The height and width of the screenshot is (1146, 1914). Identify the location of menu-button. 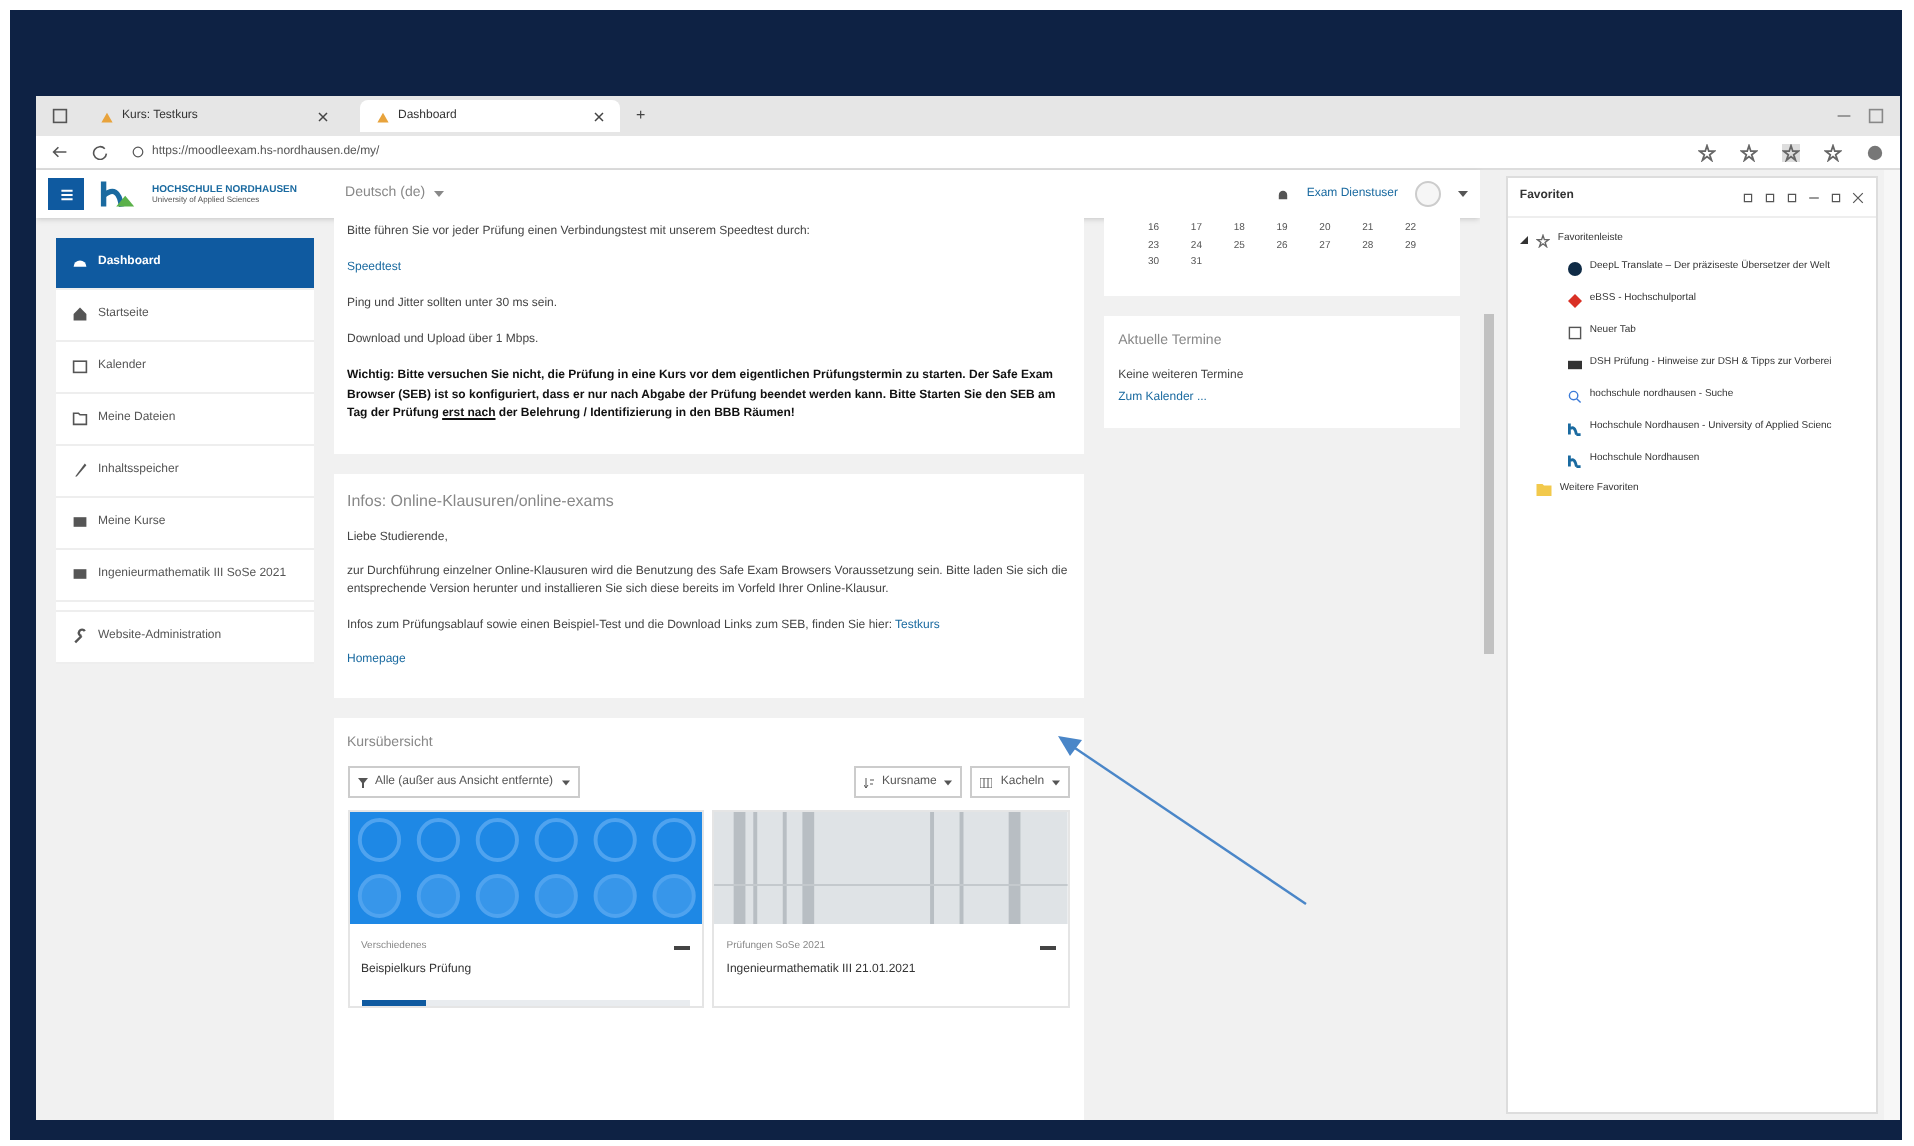
(66, 194).